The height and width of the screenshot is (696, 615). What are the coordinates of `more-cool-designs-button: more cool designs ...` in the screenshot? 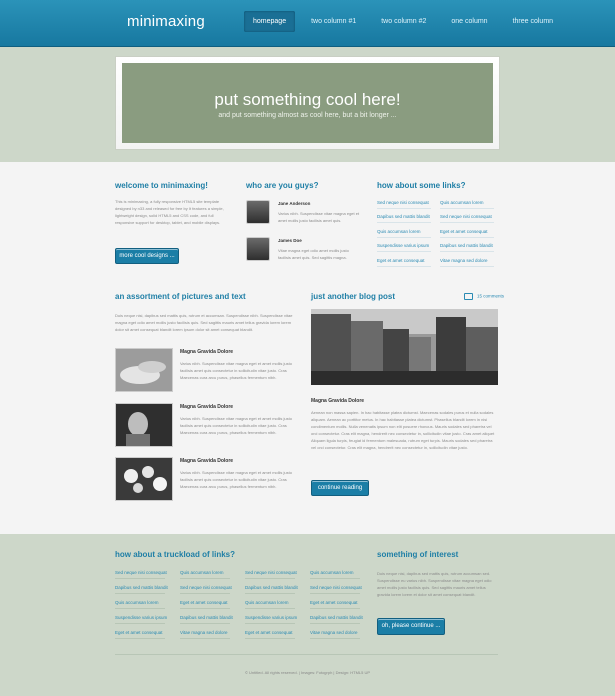 It's located at (147, 256).